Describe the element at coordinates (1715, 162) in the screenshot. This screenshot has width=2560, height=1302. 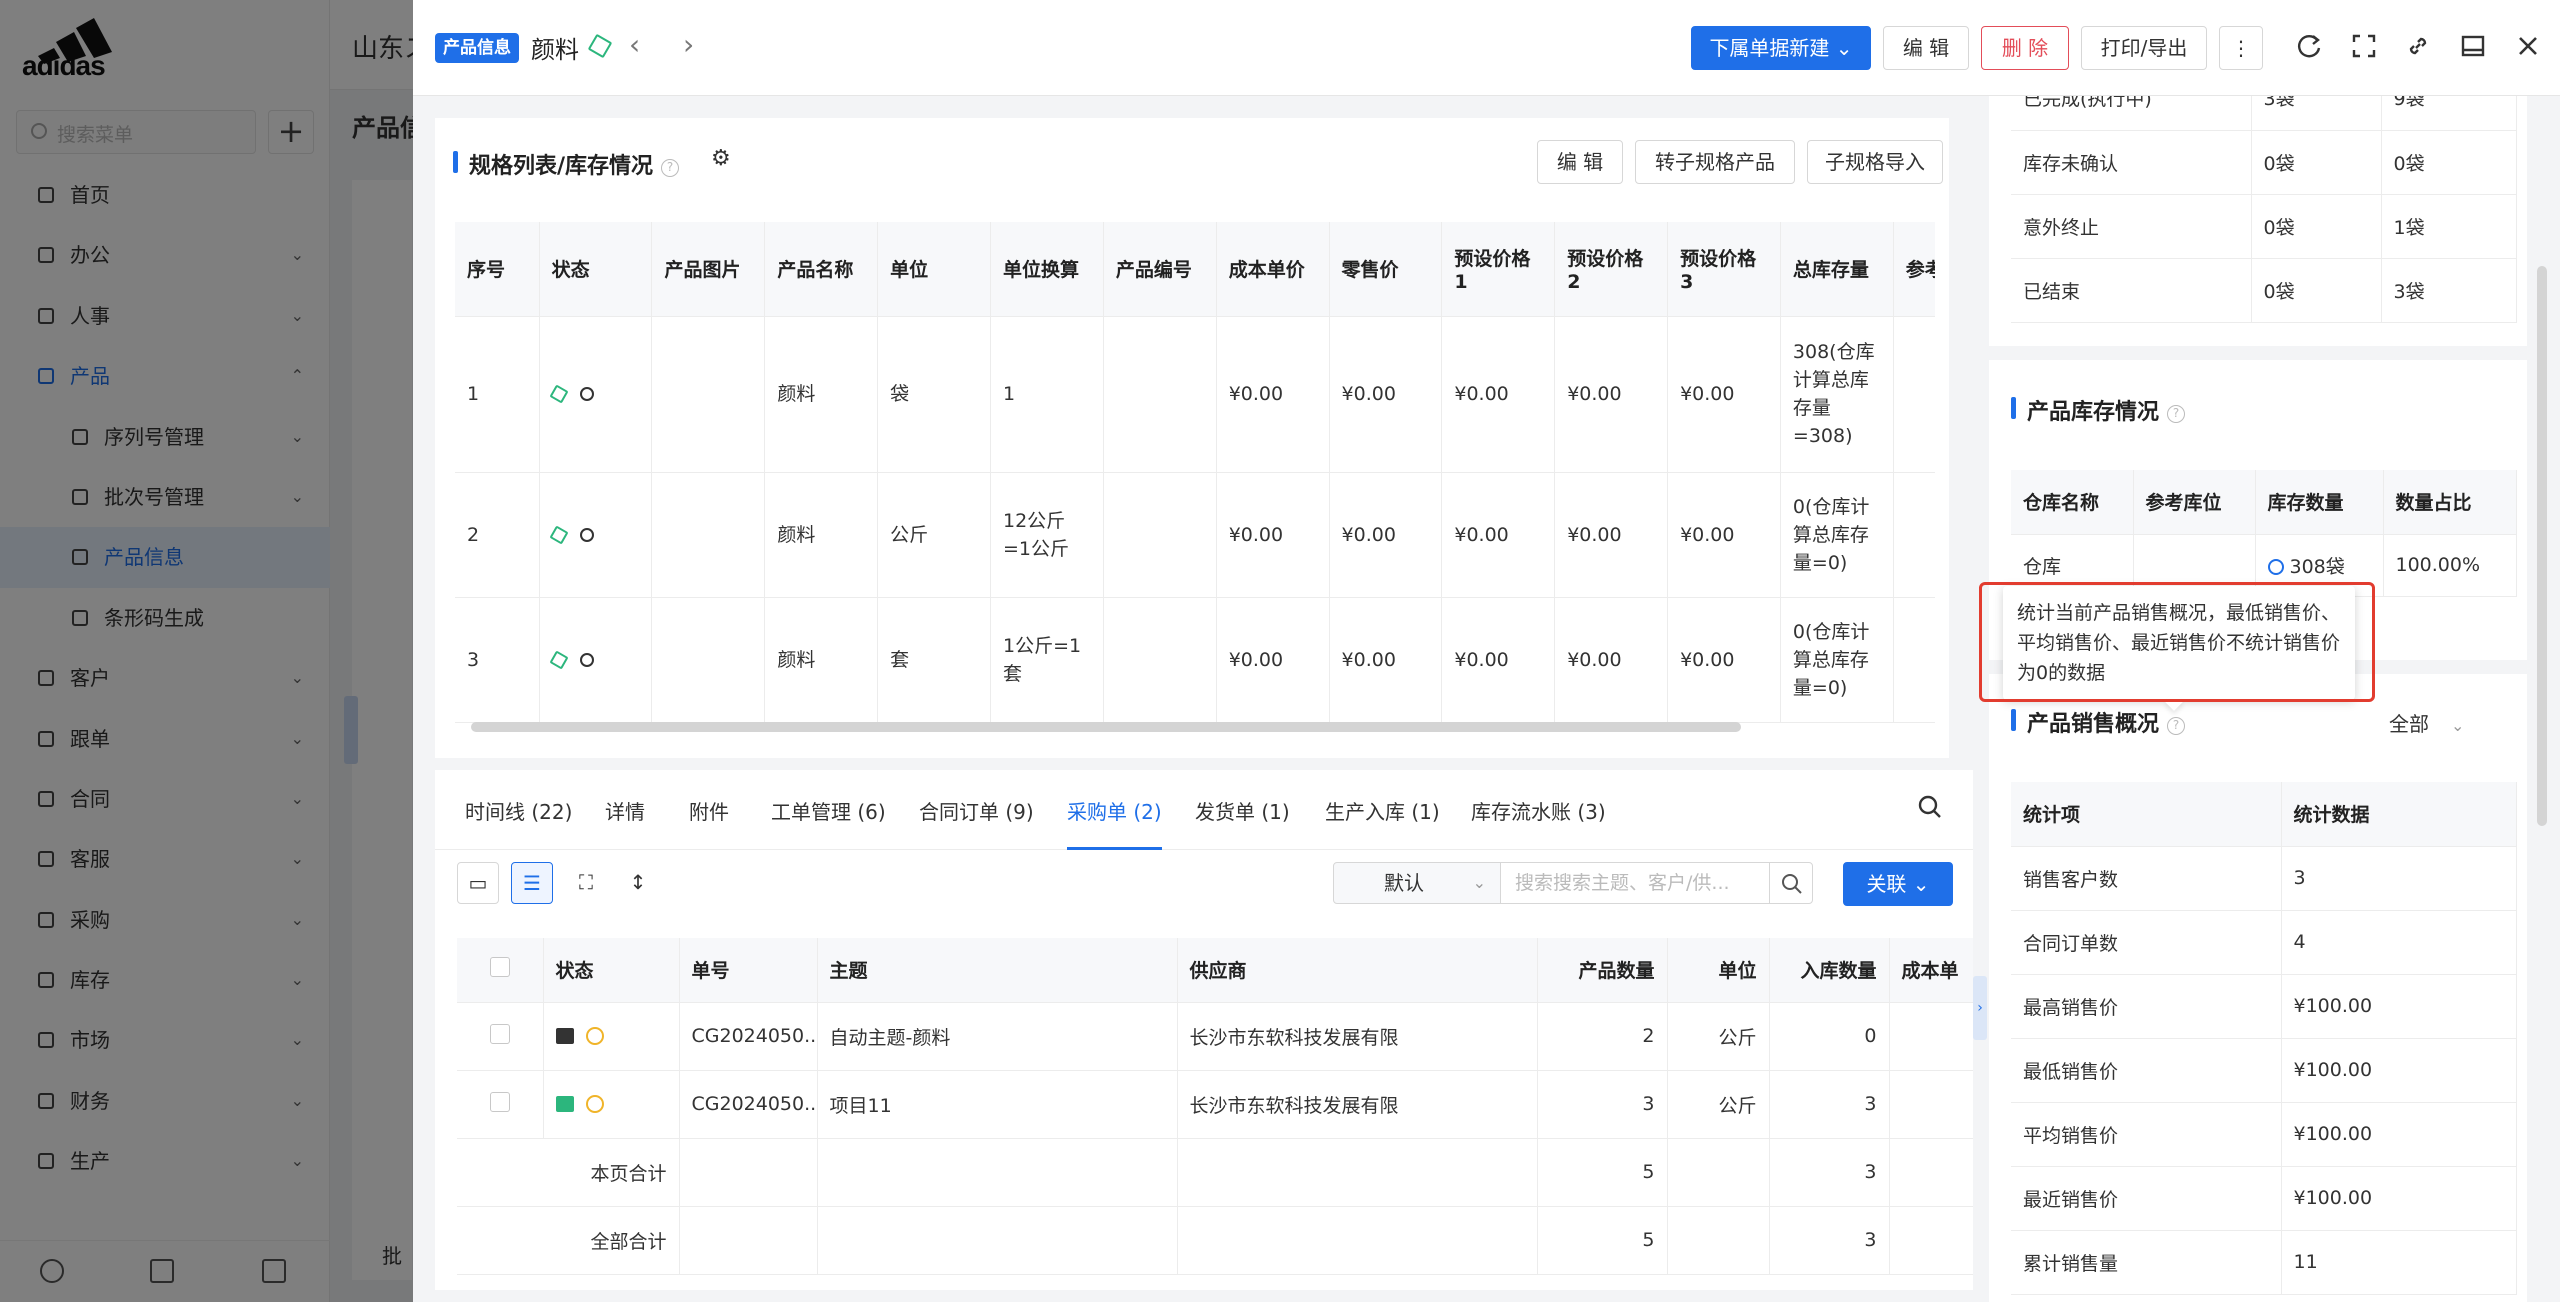
I see `convert-sub-spec-button: 转子规格产品` at that location.